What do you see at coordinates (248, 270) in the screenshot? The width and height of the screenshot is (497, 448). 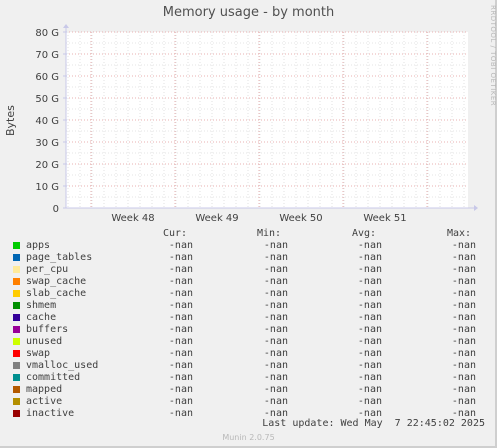 I see `legend-row: per_cpu -nan -nan -nan -nan` at bounding box center [248, 270].